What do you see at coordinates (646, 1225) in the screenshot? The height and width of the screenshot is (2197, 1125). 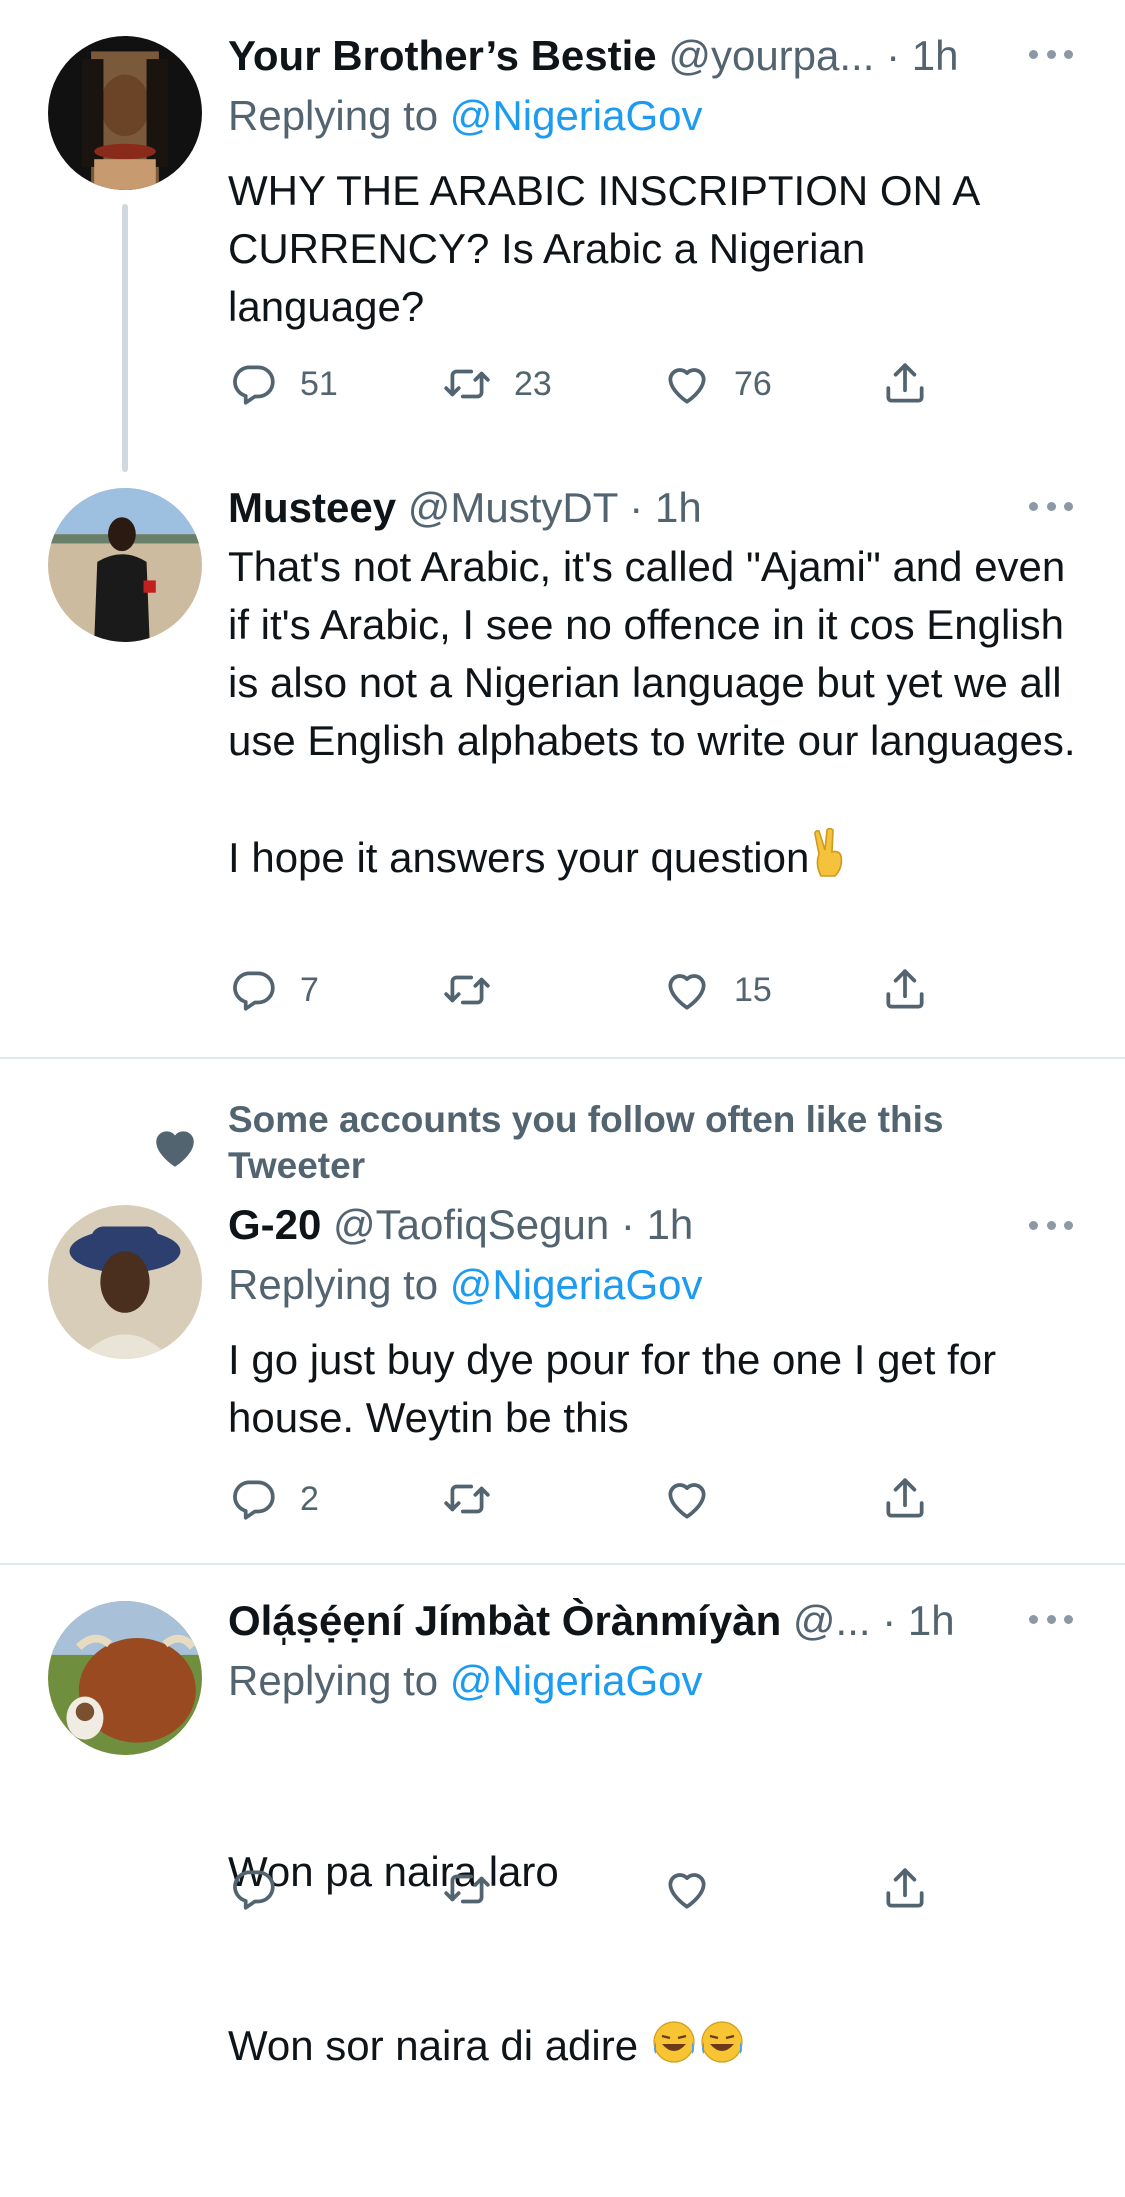 I see `tweet-header: G-20 @TaofiqSegun · 1h` at bounding box center [646, 1225].